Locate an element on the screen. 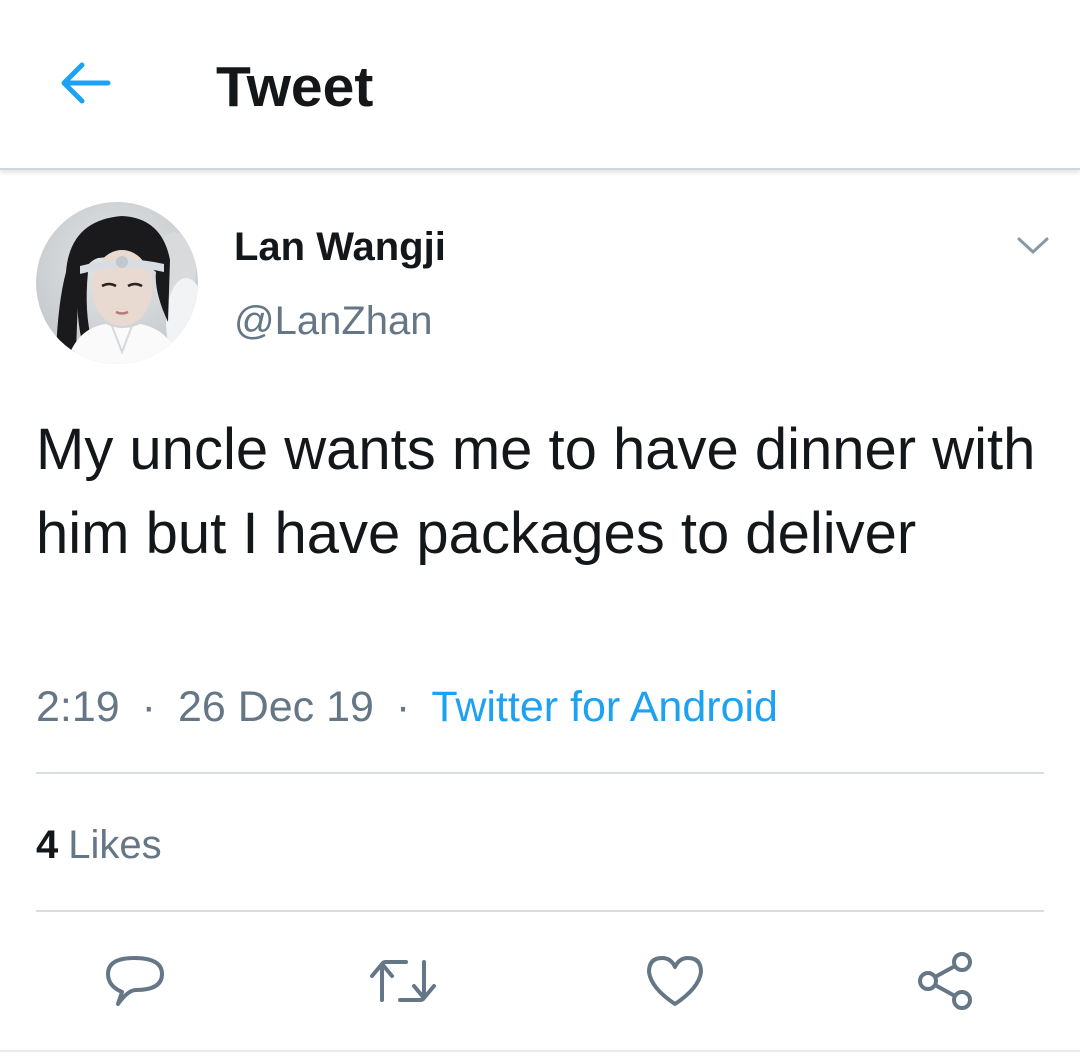 This screenshot has height=1060, width=1080. like-icon is located at coordinates (675, 981).